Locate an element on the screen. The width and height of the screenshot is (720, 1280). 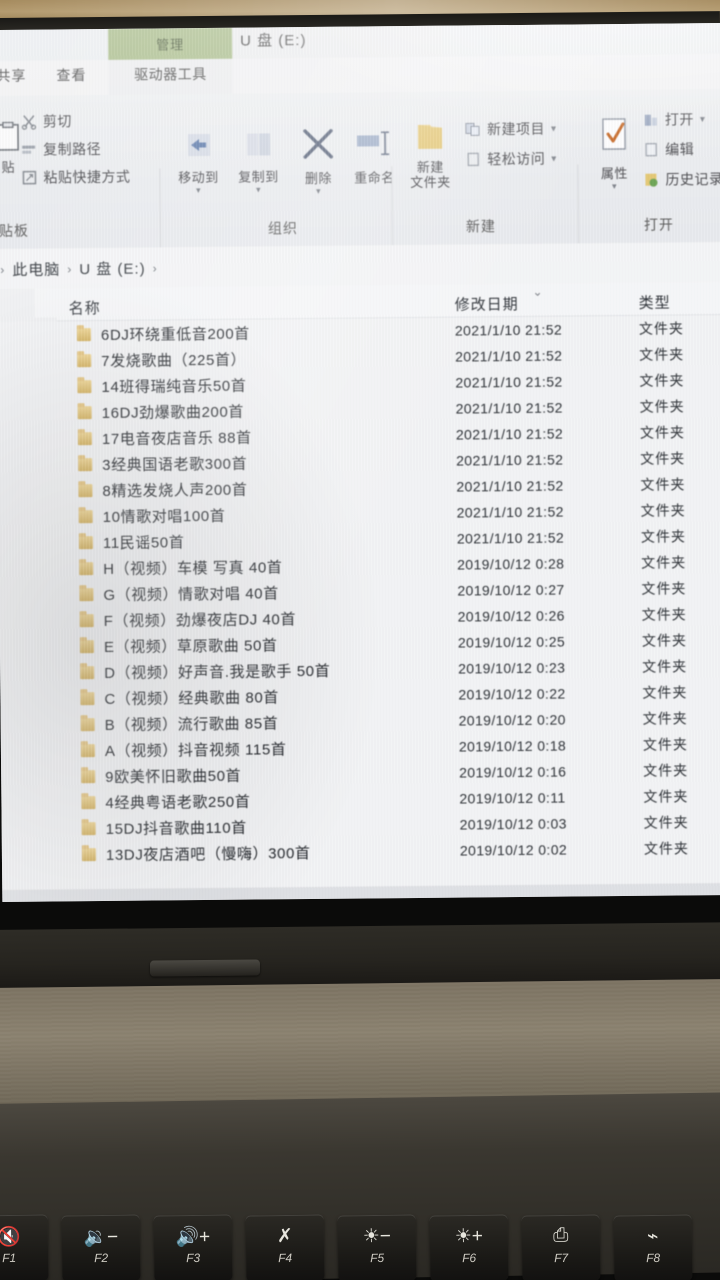
key-f6: ☀+ F6 is located at coordinates (469, 1247).